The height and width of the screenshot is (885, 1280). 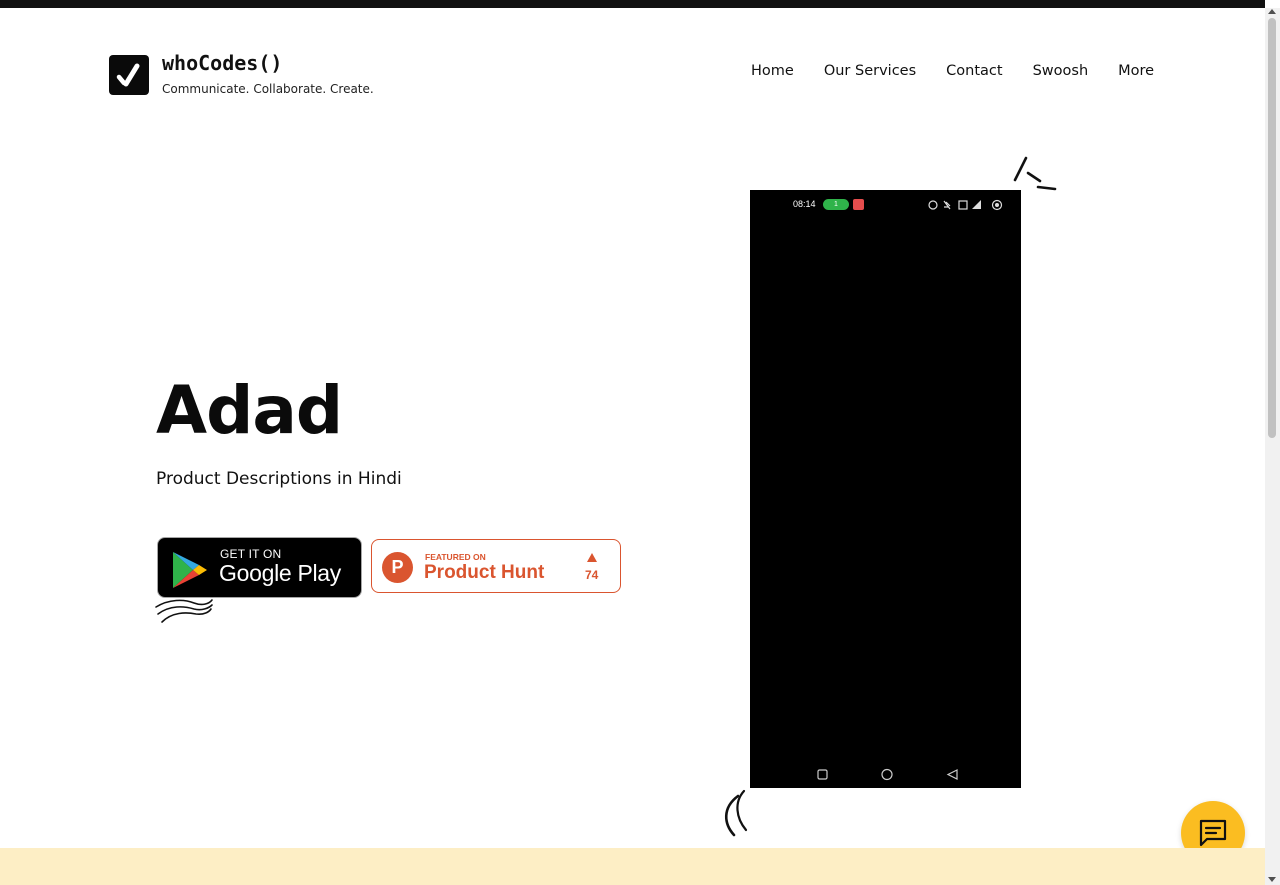 I want to click on main-nav: Home Our Services Contact Swoosh More, so click(x=952, y=71).